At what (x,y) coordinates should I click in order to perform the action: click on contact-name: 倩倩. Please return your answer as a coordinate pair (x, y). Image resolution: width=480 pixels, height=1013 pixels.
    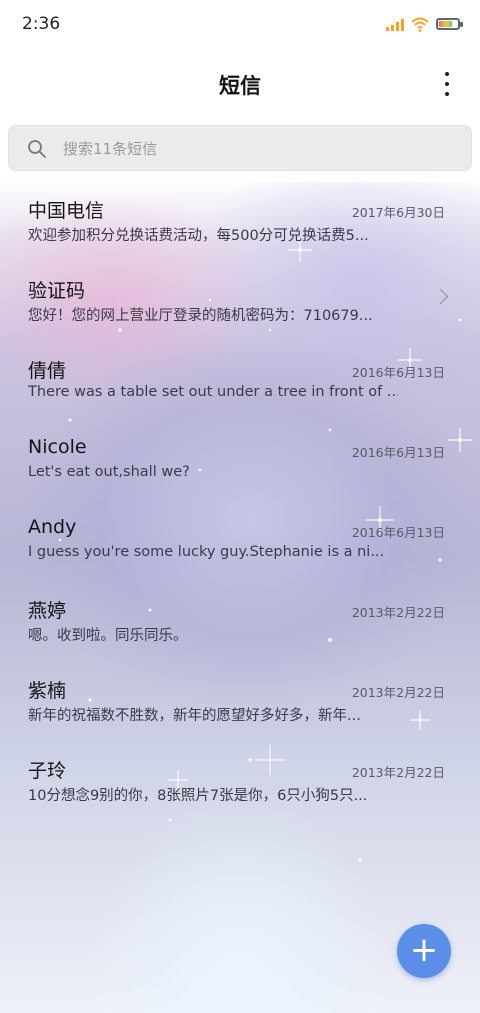
    Looking at the image, I should click on (47, 371).